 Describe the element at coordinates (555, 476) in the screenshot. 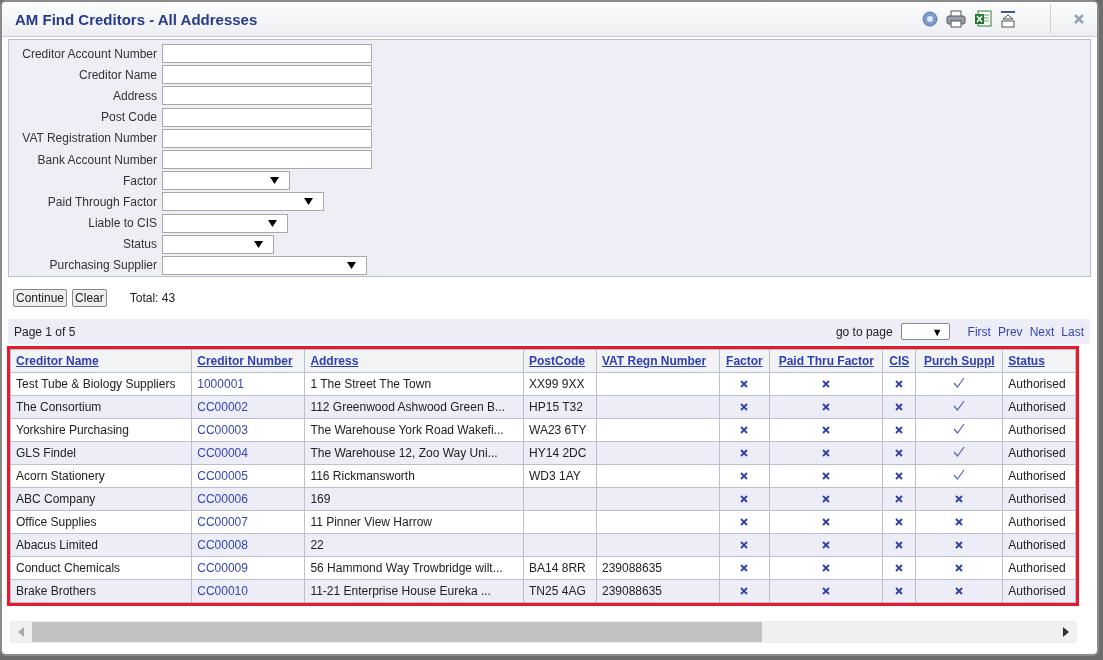

I see `table-cell: WD3 1AY` at that location.